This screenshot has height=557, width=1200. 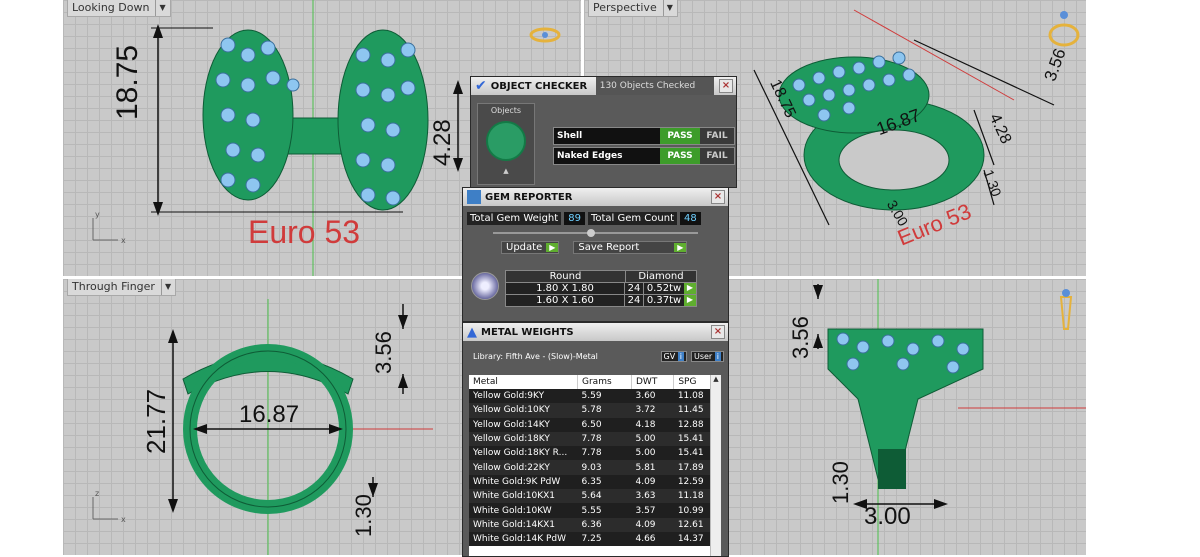 What do you see at coordinates (523, 424) in the screenshot?
I see `metal-cell: Yellow Gold:14KY` at bounding box center [523, 424].